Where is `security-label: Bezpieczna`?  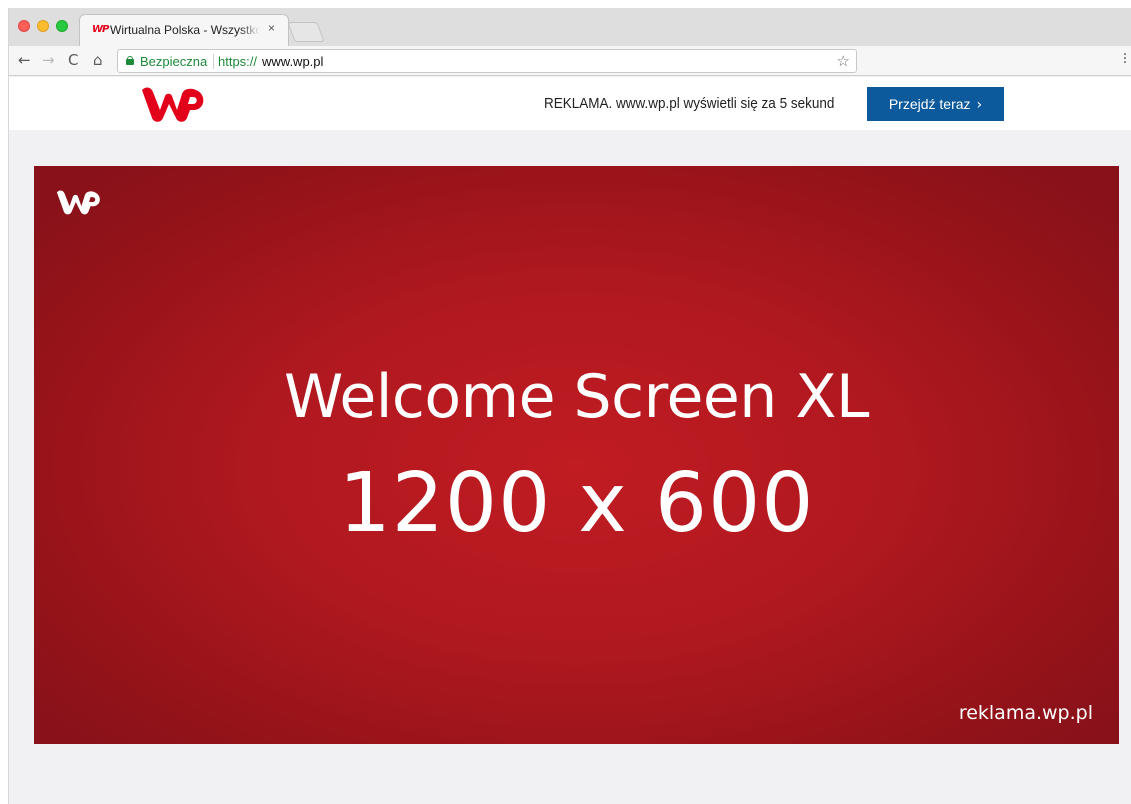
security-label: Bezpieczna is located at coordinates (173, 61).